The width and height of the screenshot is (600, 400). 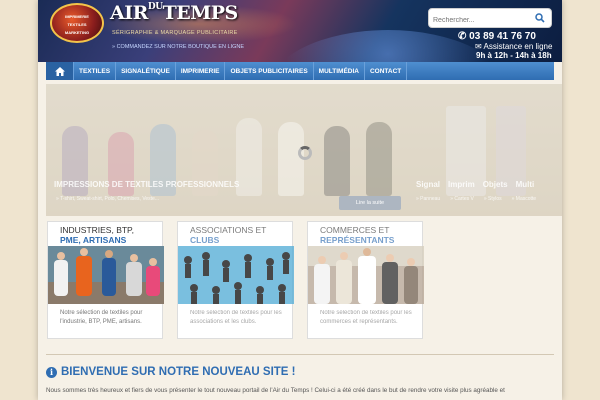 What do you see at coordinates (462, 36) in the screenshot?
I see `phone-icon: ✆` at bounding box center [462, 36].